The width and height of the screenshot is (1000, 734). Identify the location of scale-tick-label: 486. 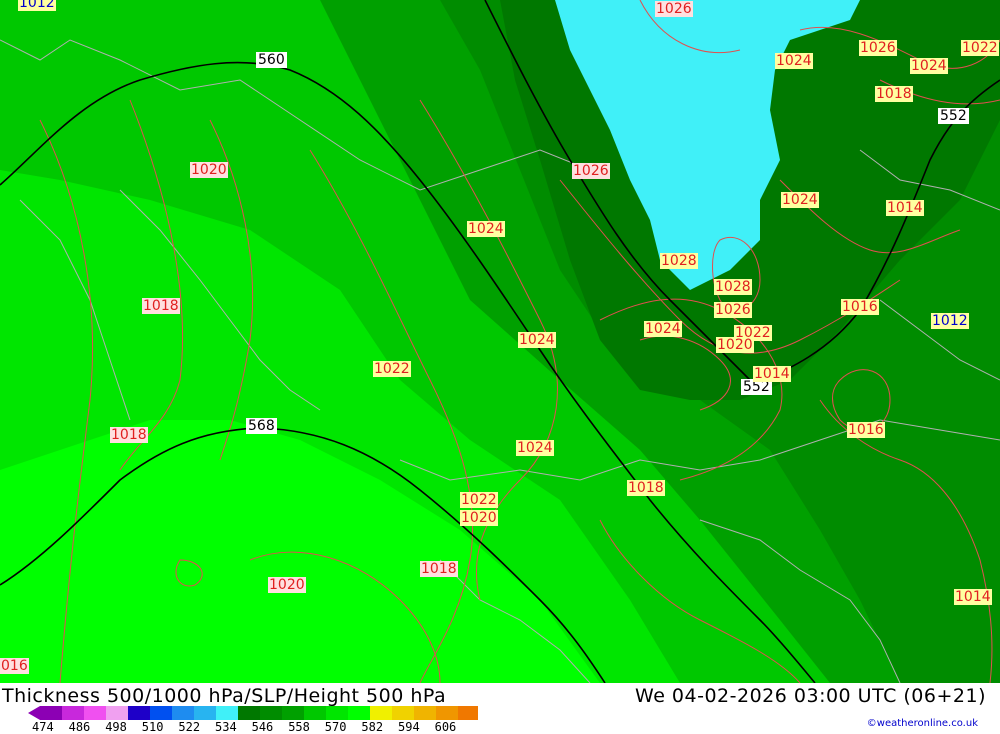
(79, 727).